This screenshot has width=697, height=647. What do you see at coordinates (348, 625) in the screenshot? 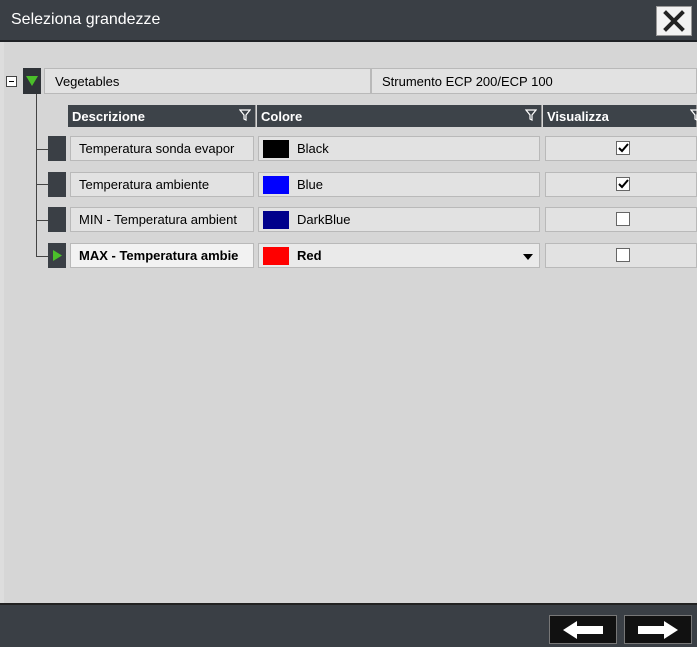
I see `footer-bar` at bounding box center [348, 625].